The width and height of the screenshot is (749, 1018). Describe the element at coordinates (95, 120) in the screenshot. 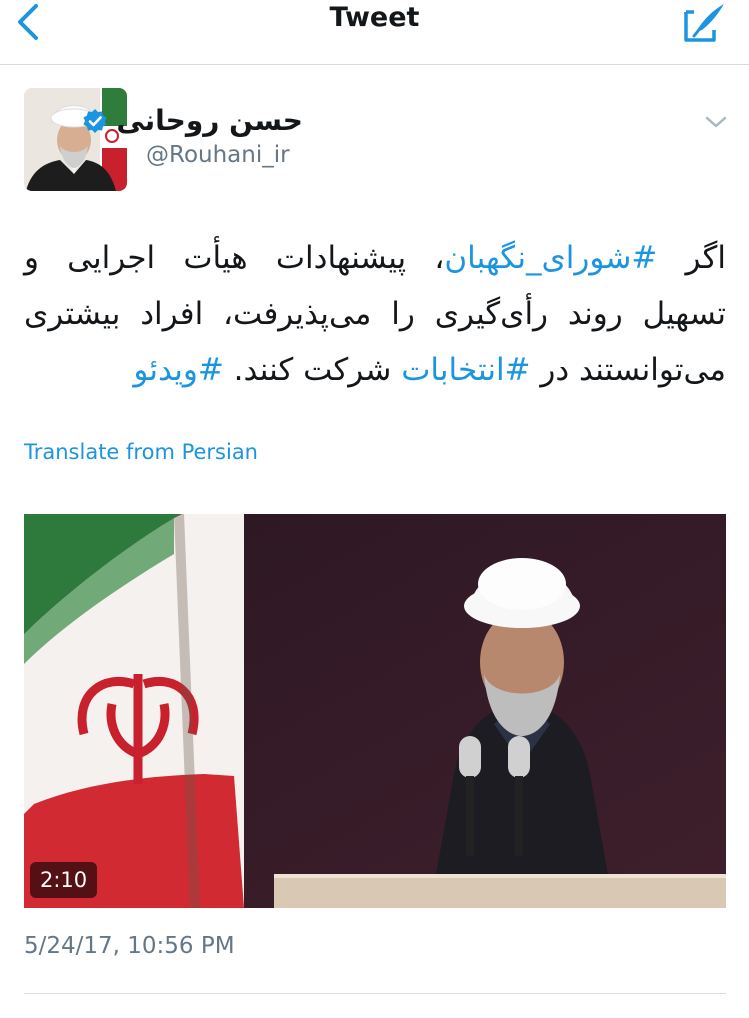

I see `verified-badge-icon` at that location.